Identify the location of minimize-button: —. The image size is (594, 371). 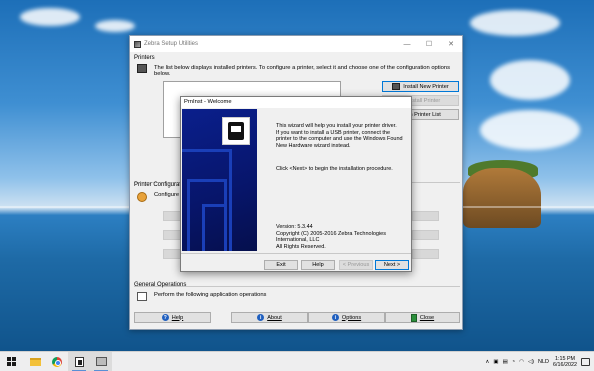
(407, 44).